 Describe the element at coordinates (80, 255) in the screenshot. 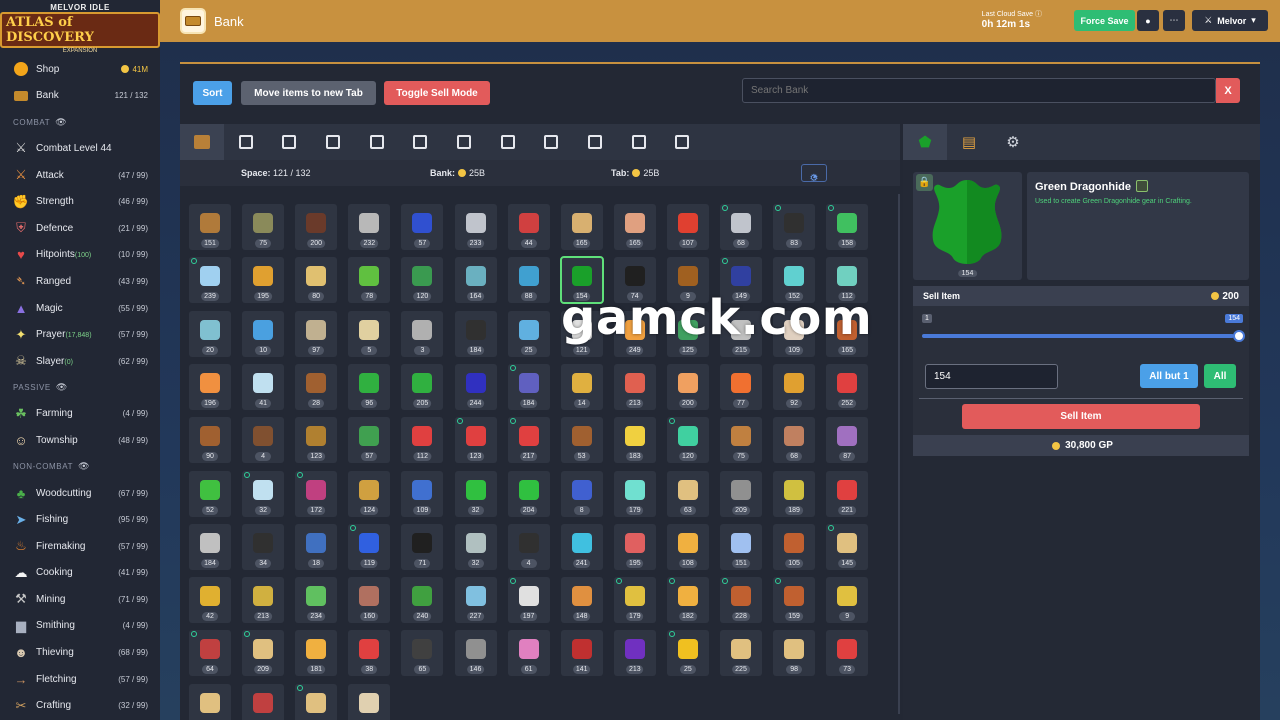

I see `sidebar-item-hitpoints: ♥ Hitpoints(100) (10 / 99)` at that location.